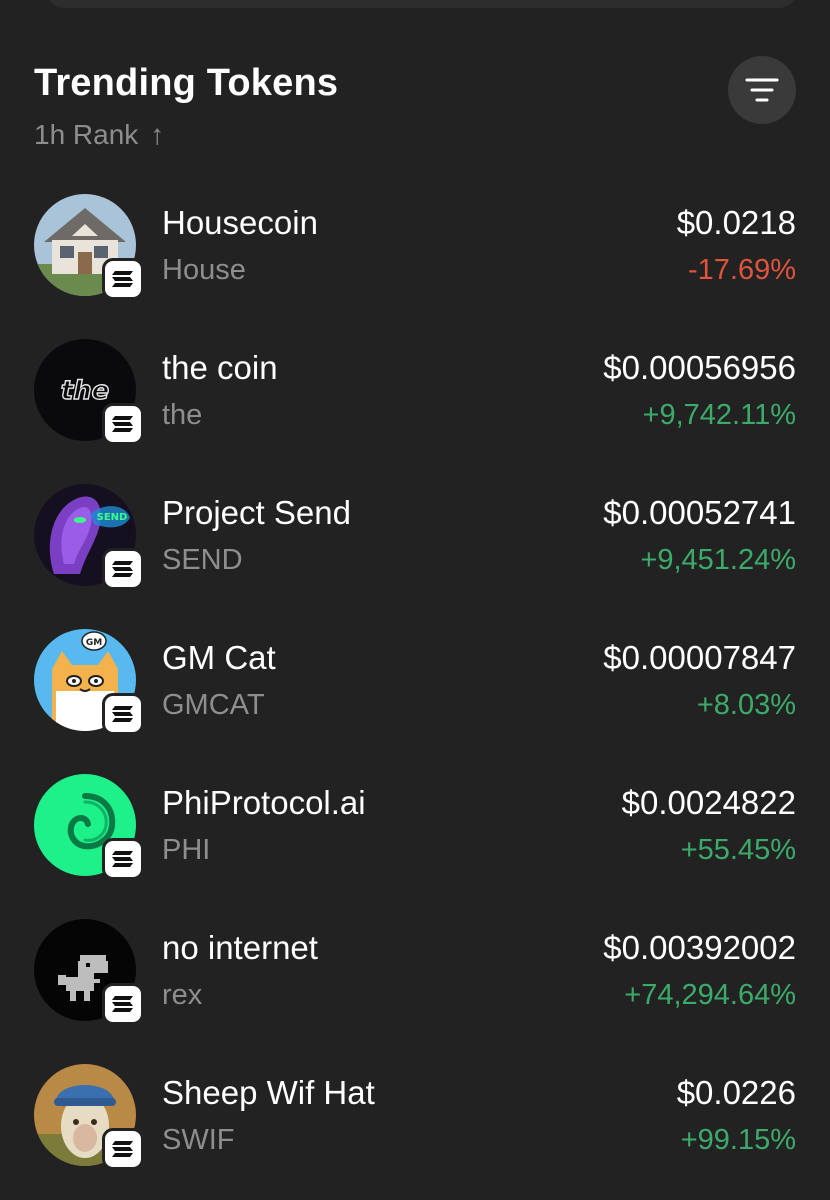 This screenshot has width=830, height=1200. I want to click on token-price: $0.0218, so click(736, 222).